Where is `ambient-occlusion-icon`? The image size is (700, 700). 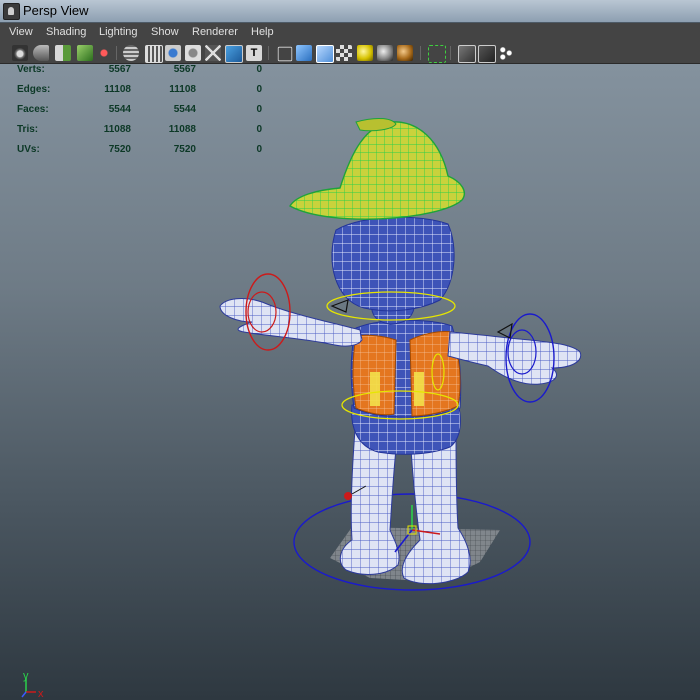
ambient-occlusion-icon is located at coordinates (405, 53).